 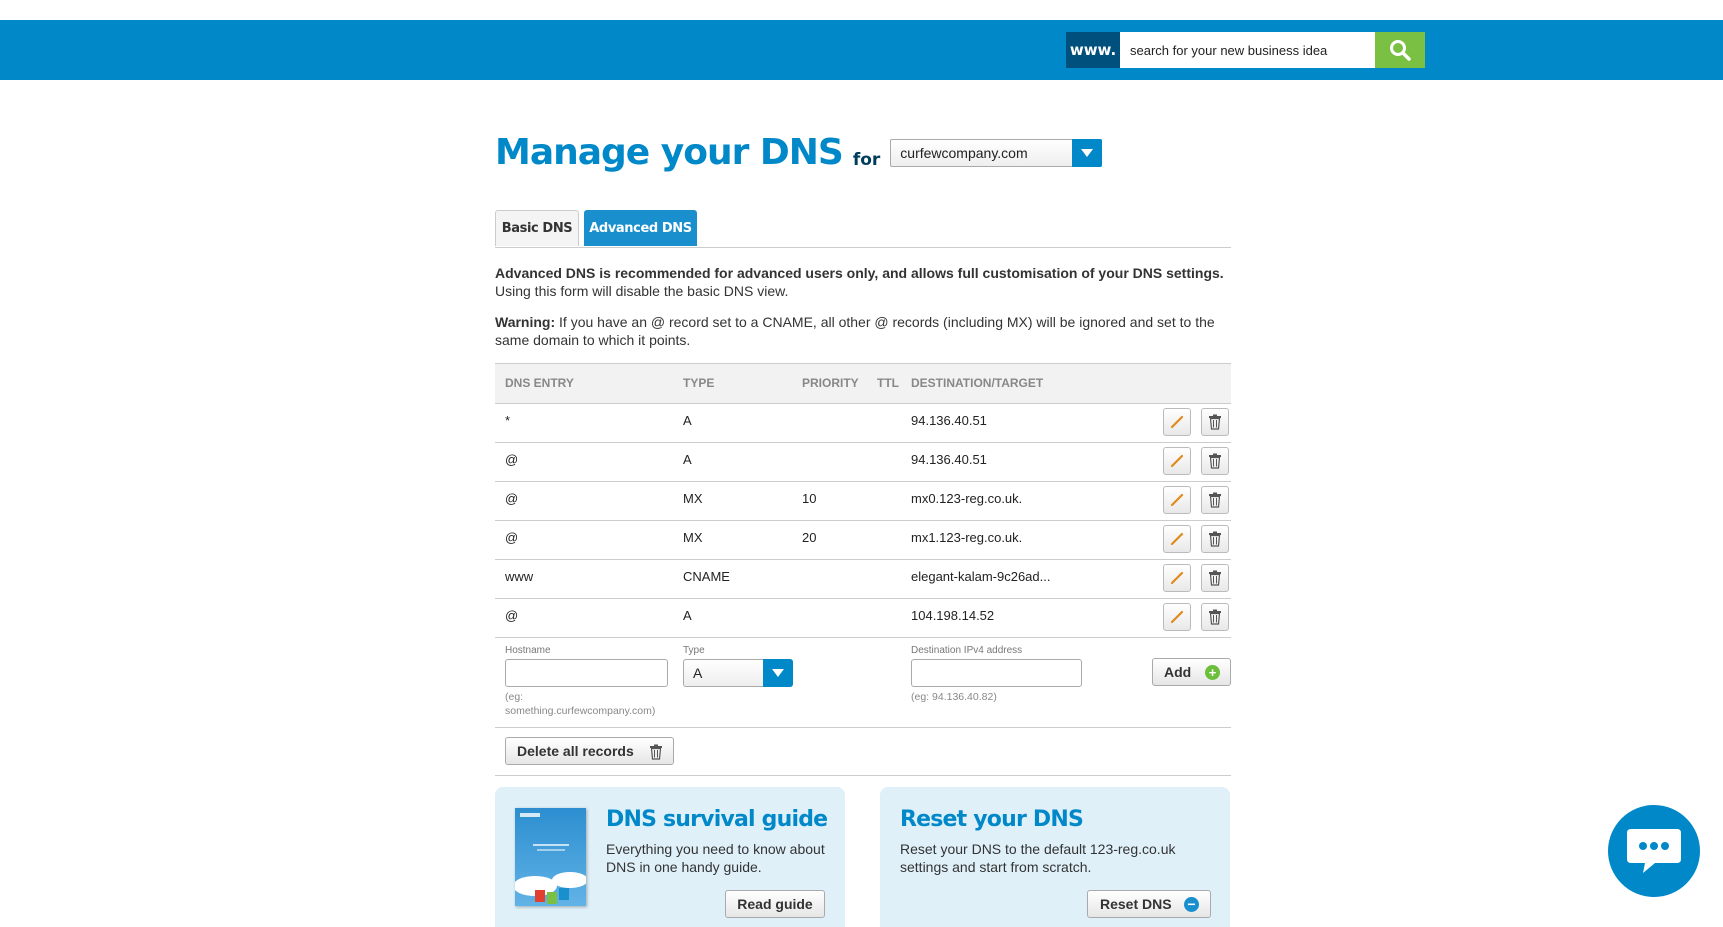 I want to click on search-bar: www., so click(x=1245, y=50).